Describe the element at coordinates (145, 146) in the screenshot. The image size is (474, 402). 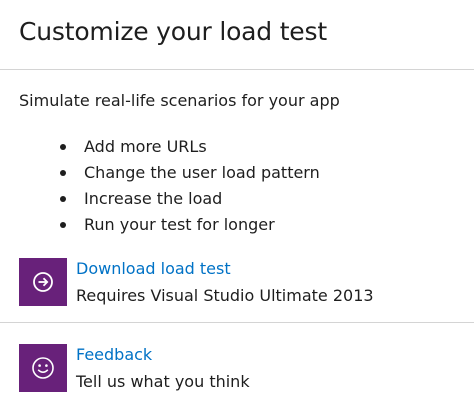
I see `list-item-label: Add more URLs` at that location.